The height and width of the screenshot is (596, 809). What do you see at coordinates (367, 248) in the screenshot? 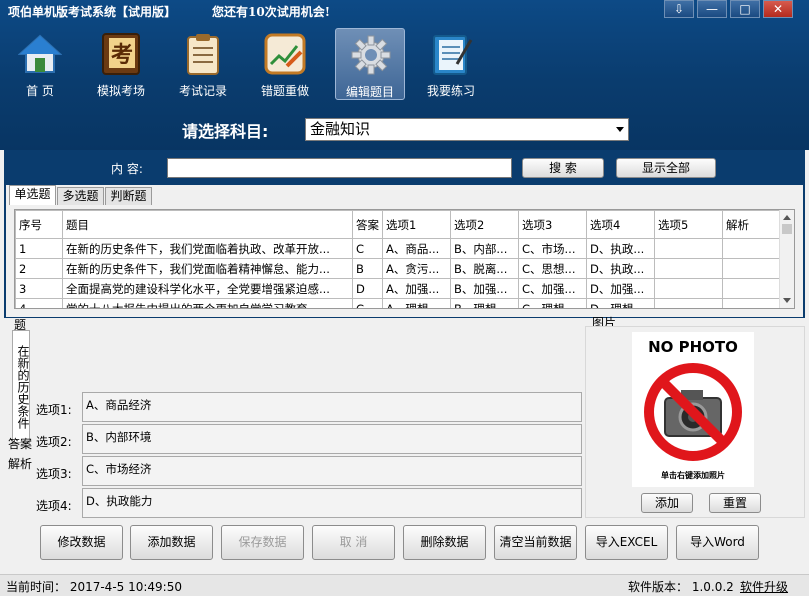
I see `table-cell: C` at bounding box center [367, 248].